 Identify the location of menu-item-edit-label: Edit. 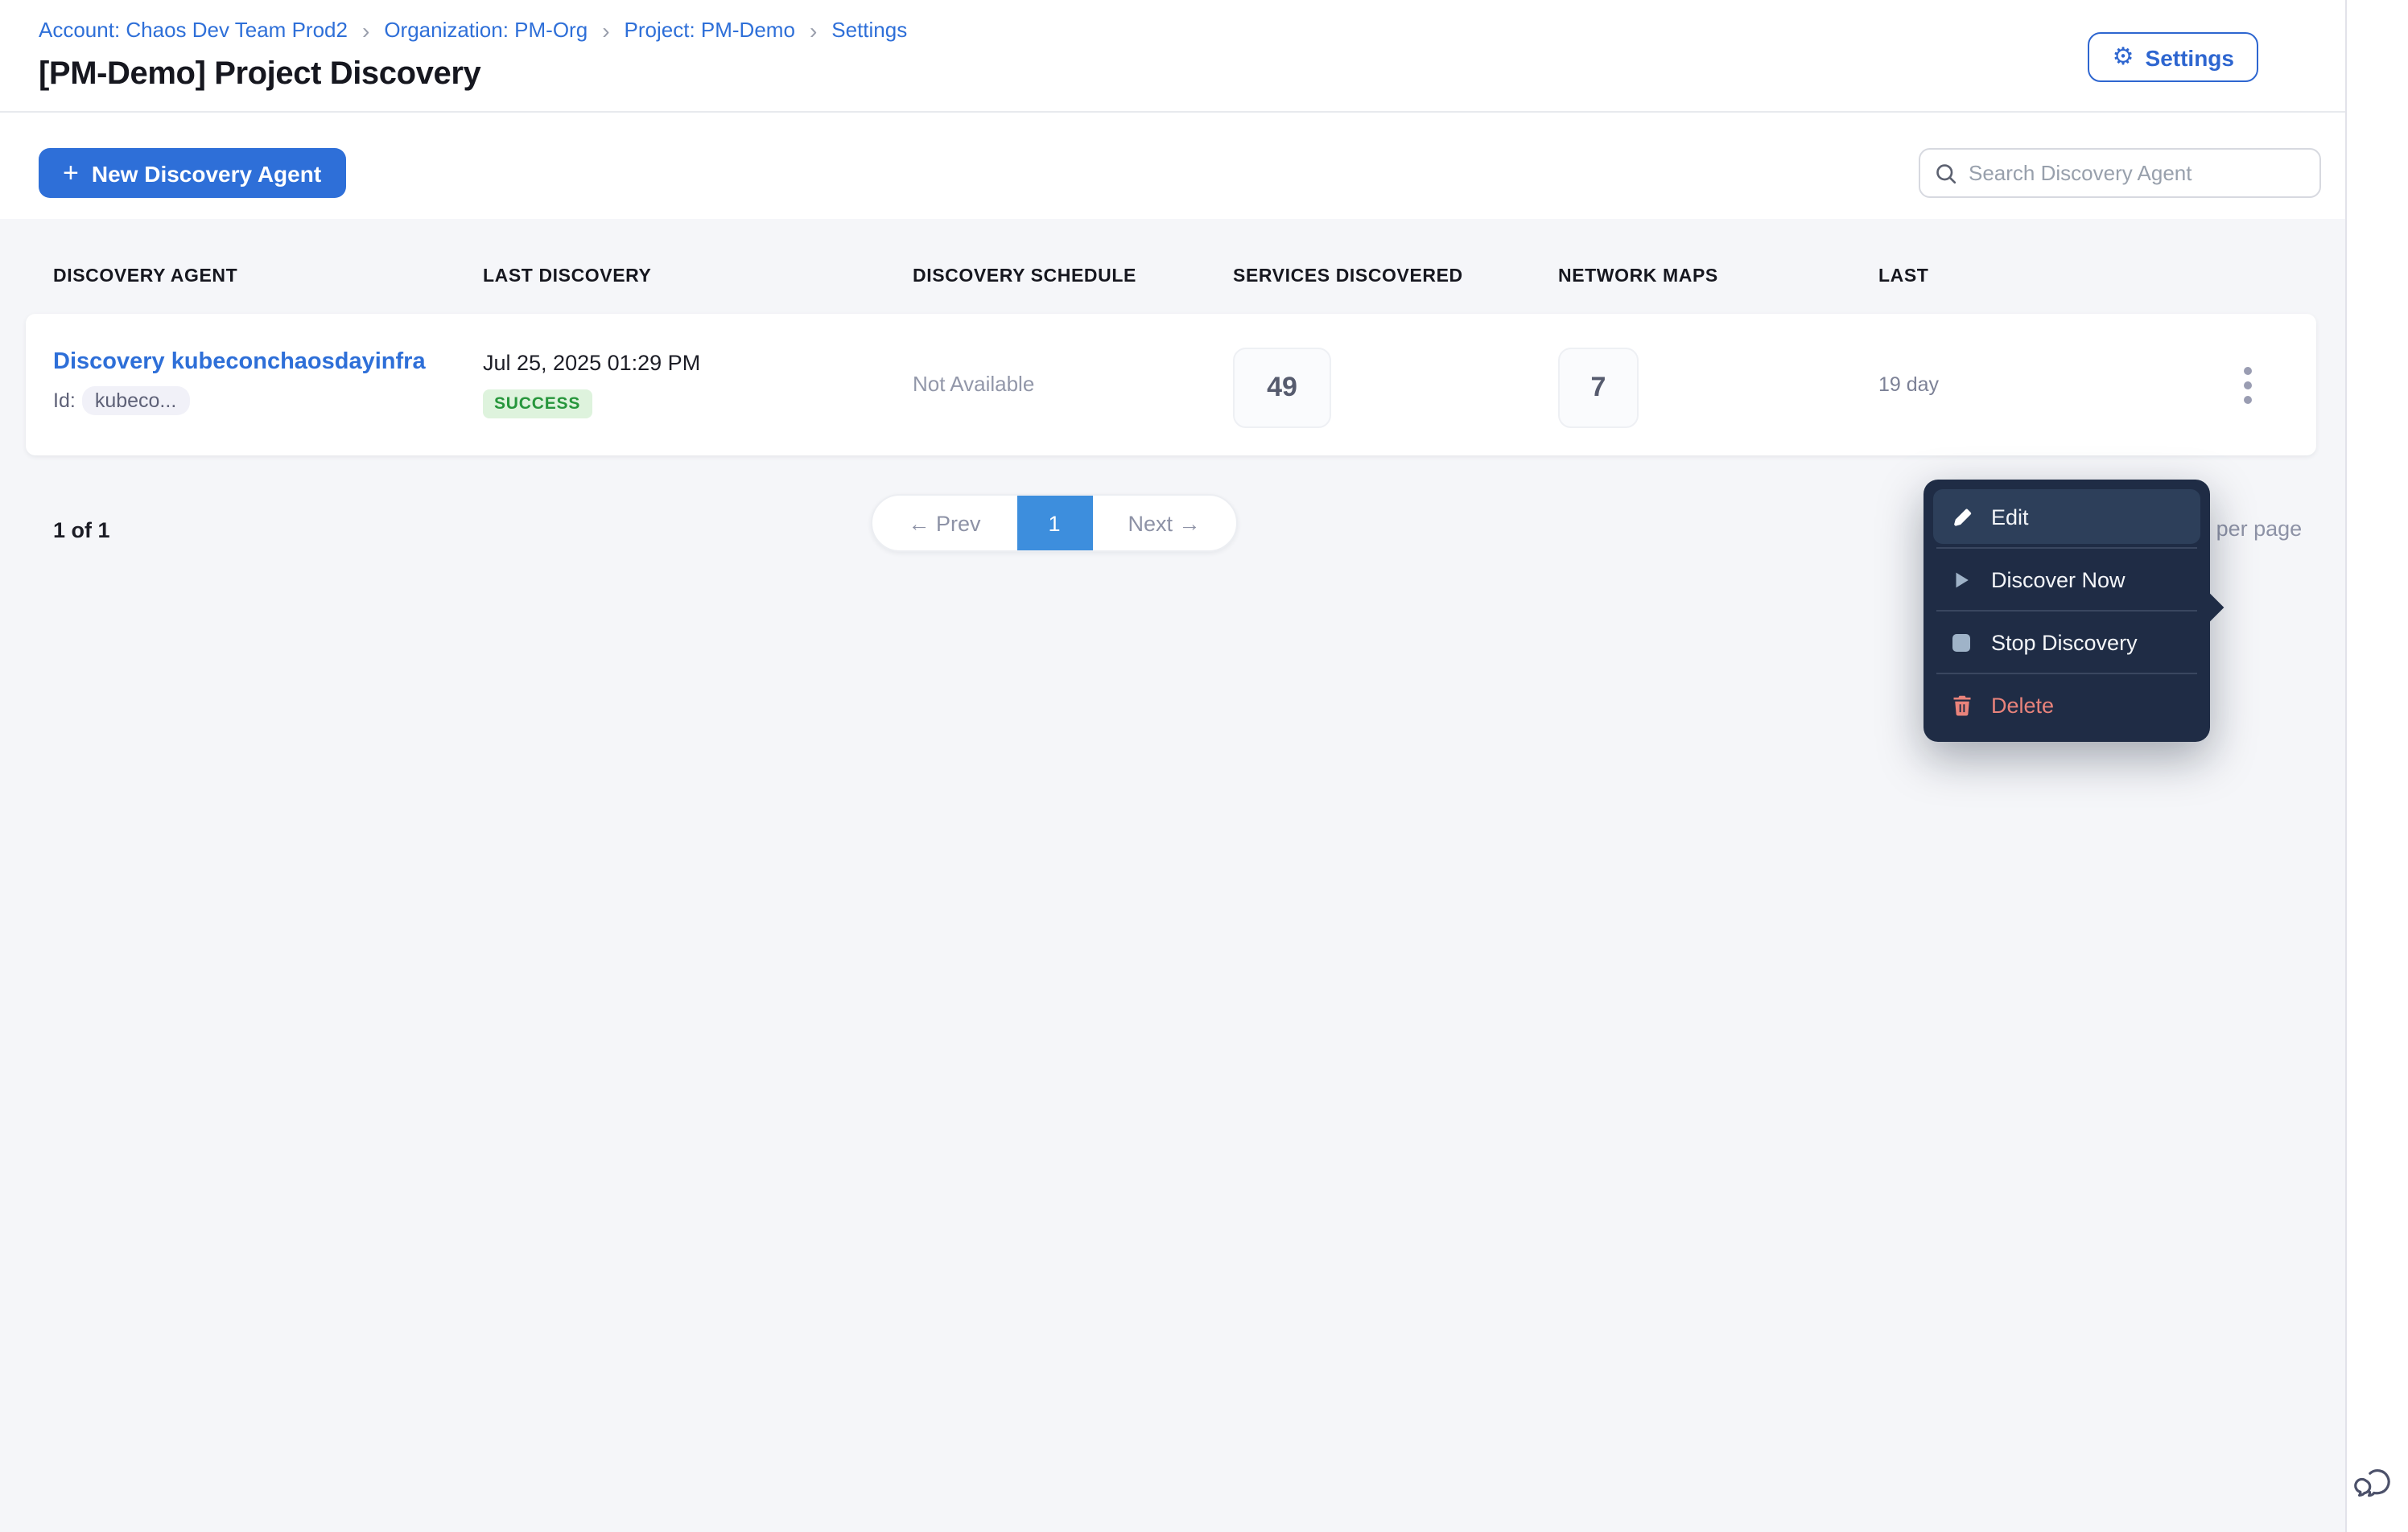
(2010, 516).